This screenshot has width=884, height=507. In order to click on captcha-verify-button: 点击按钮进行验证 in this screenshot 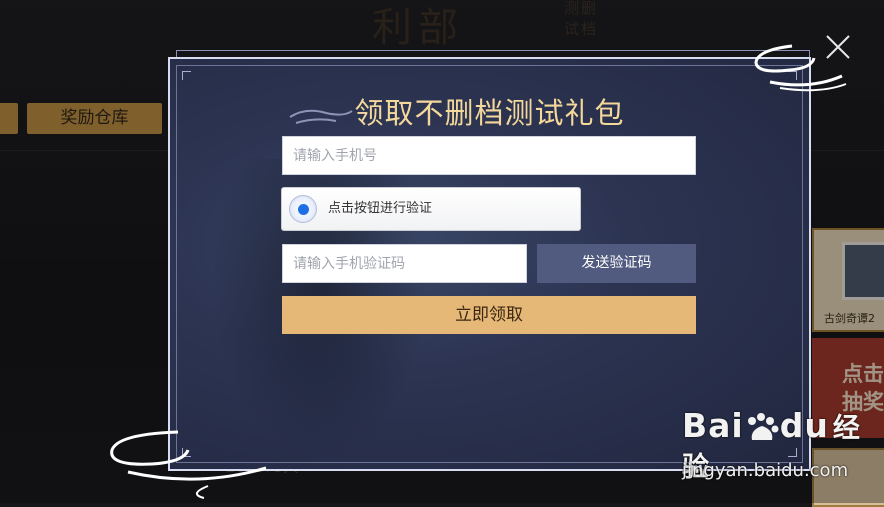, I will do `click(431, 209)`.